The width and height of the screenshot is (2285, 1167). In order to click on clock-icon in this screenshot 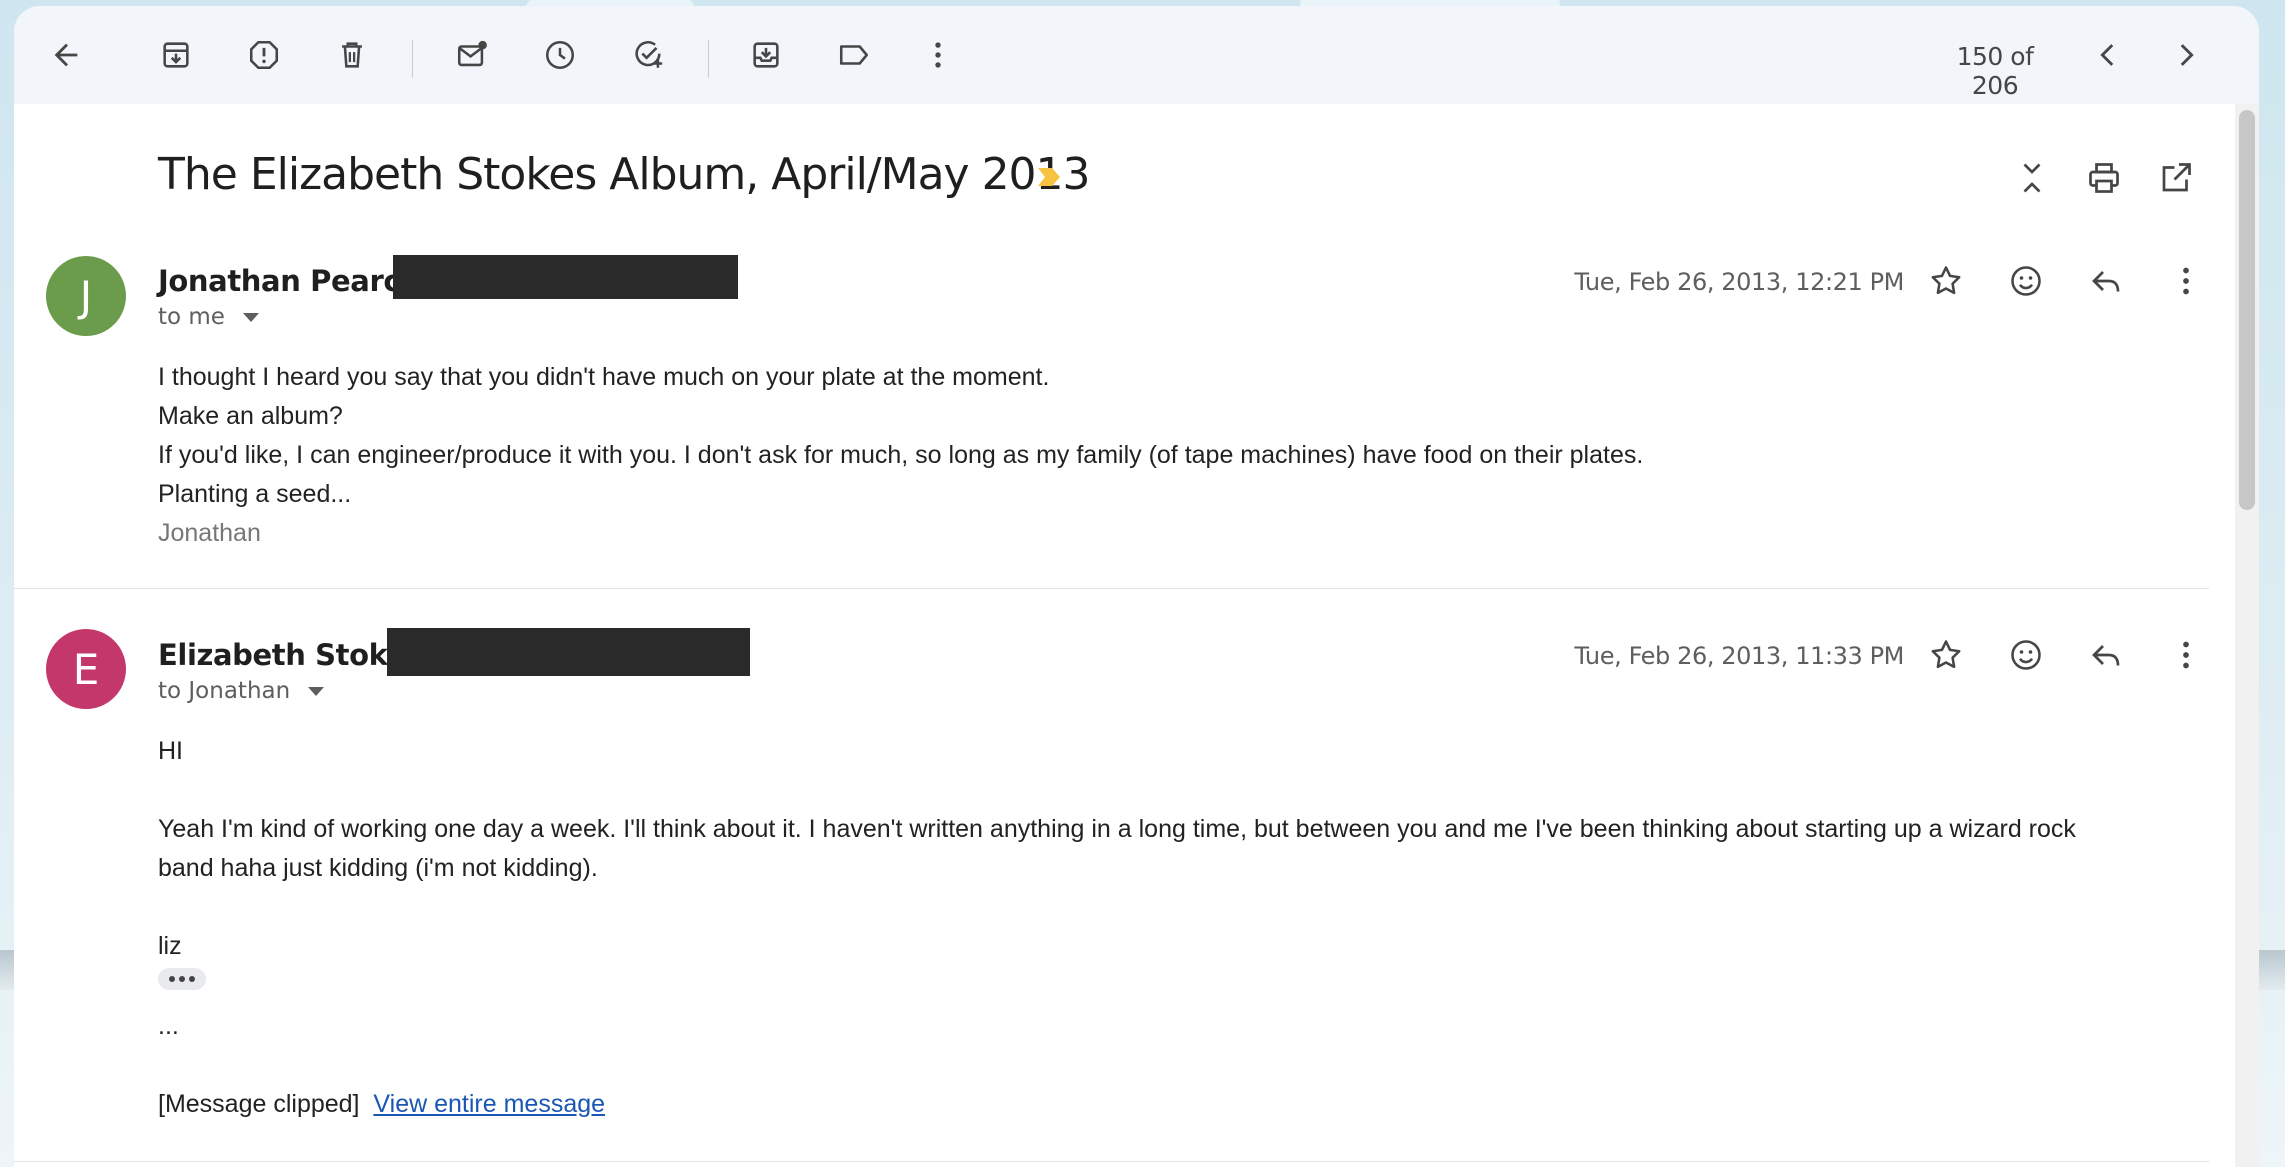, I will do `click(560, 55)`.